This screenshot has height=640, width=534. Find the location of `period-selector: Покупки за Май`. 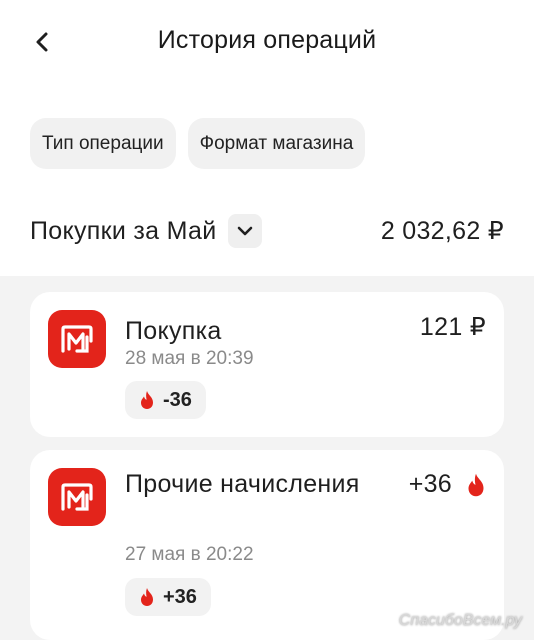

period-selector: Покупки за Май is located at coordinates (146, 231).